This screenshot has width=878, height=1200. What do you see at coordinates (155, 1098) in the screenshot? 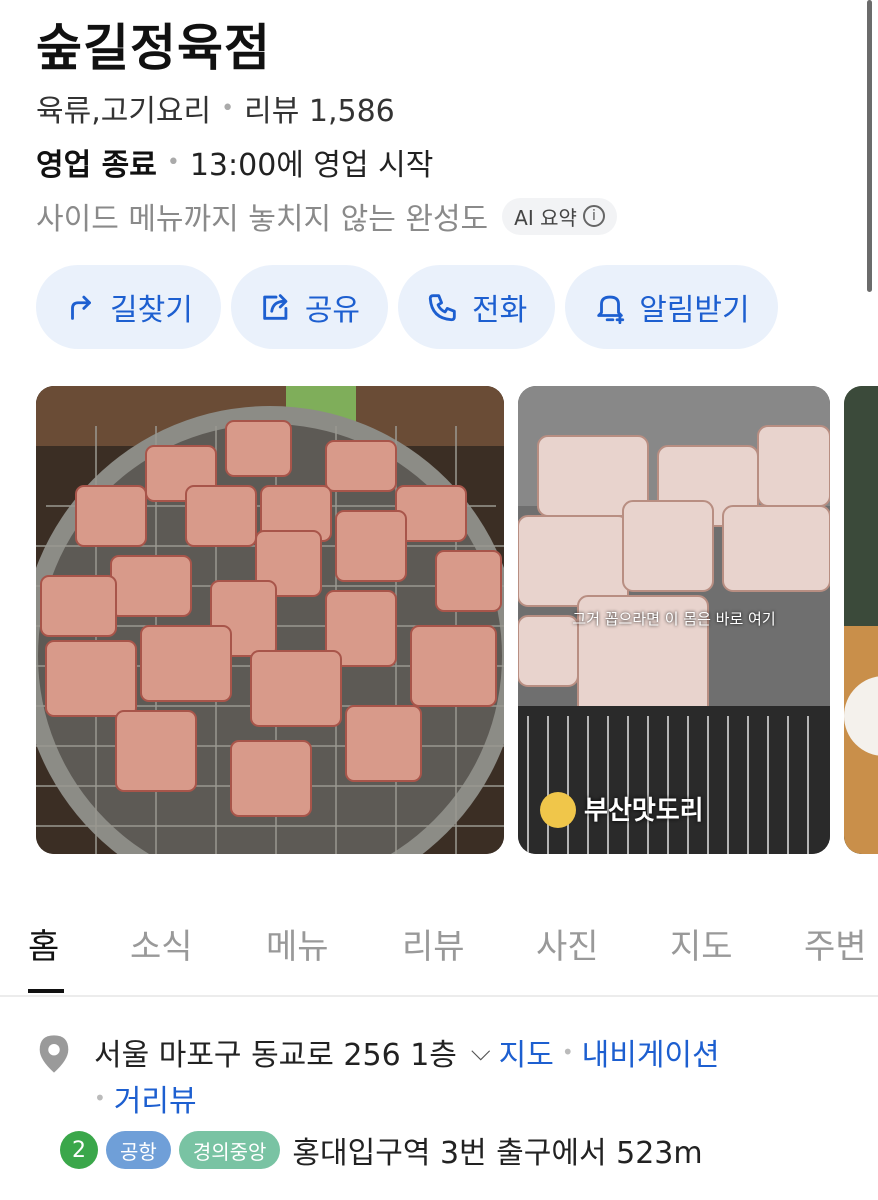
I see `street-view-link: 거리뷰` at bounding box center [155, 1098].